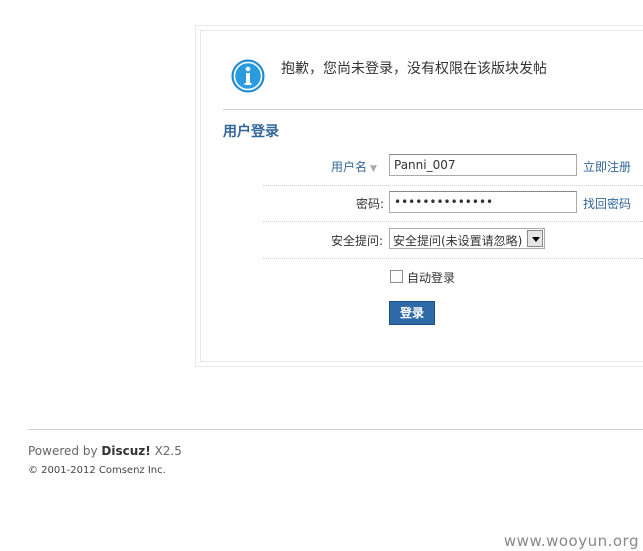 This screenshot has height=551, width=643. Describe the element at coordinates (433, 109) in the screenshot. I see `divider` at that location.